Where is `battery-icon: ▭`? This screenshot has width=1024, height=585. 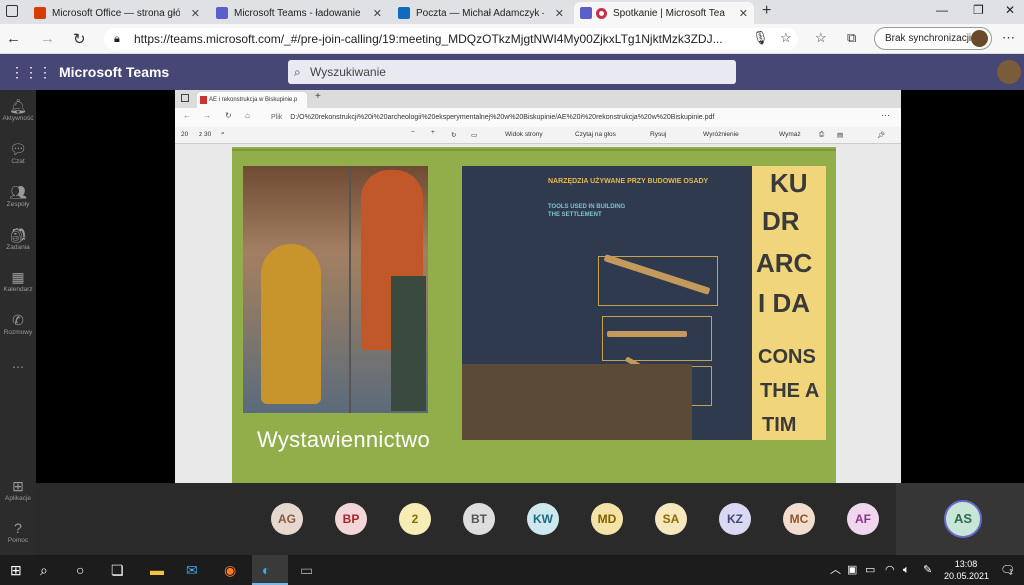
battery-icon: ▭ is located at coordinates (870, 570).